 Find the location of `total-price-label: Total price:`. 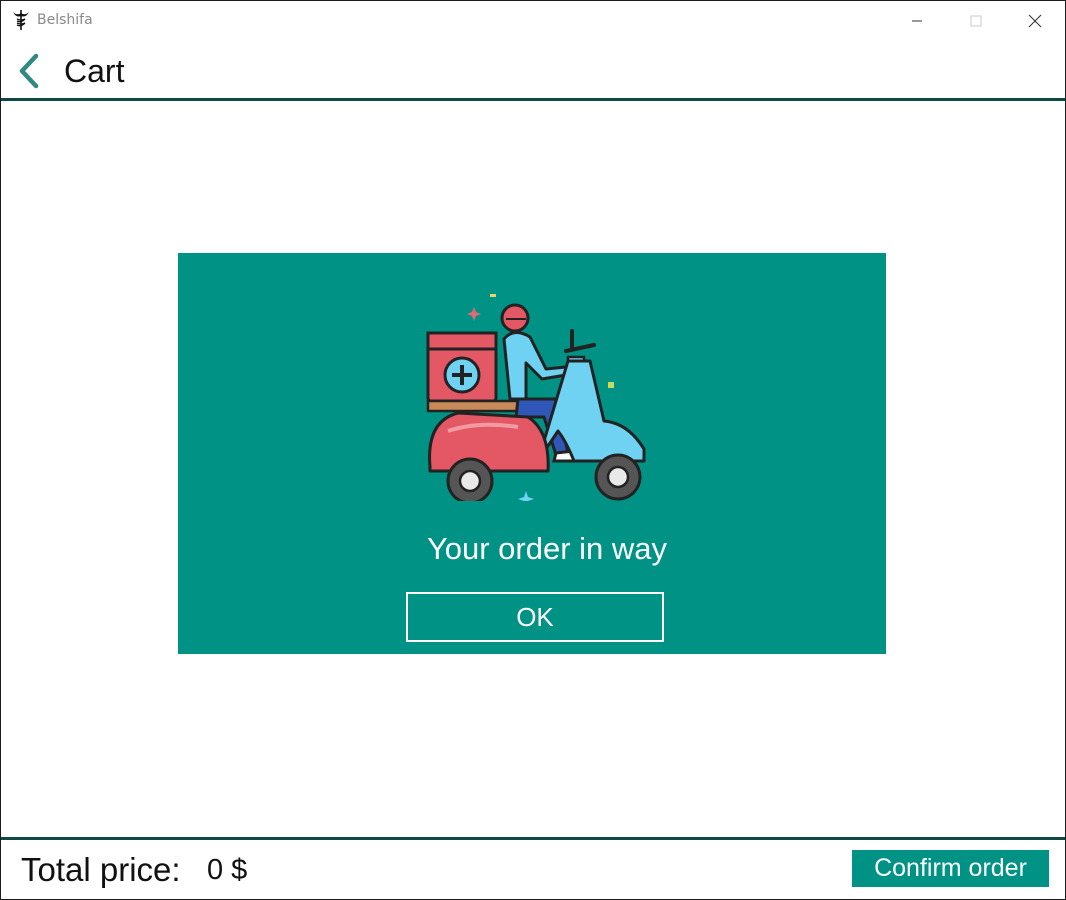

total-price-label: Total price: is located at coordinates (101, 869).